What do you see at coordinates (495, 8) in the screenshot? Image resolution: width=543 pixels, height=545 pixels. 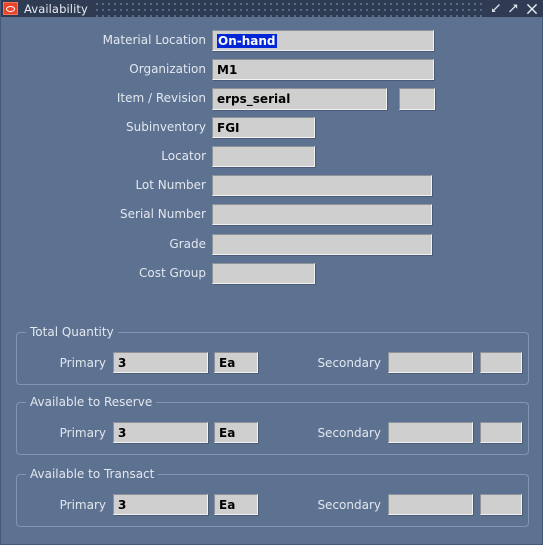 I see `minimize-icon` at bounding box center [495, 8].